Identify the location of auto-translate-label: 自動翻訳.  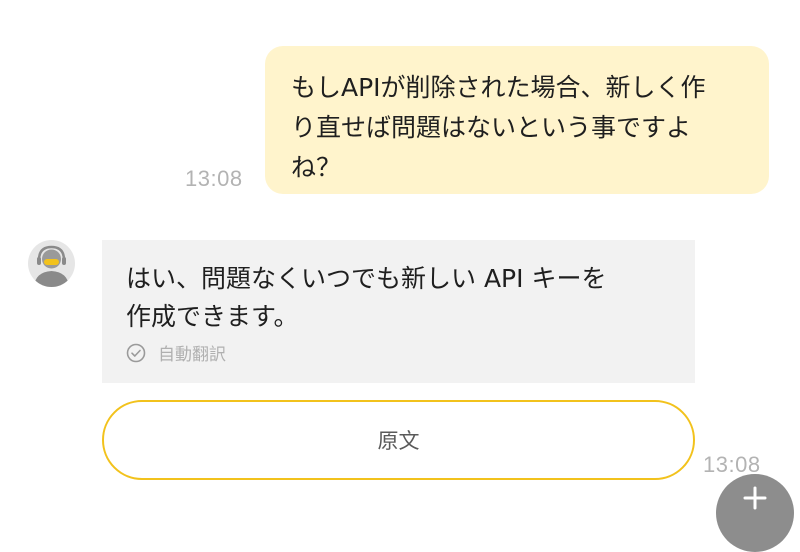
(192, 355).